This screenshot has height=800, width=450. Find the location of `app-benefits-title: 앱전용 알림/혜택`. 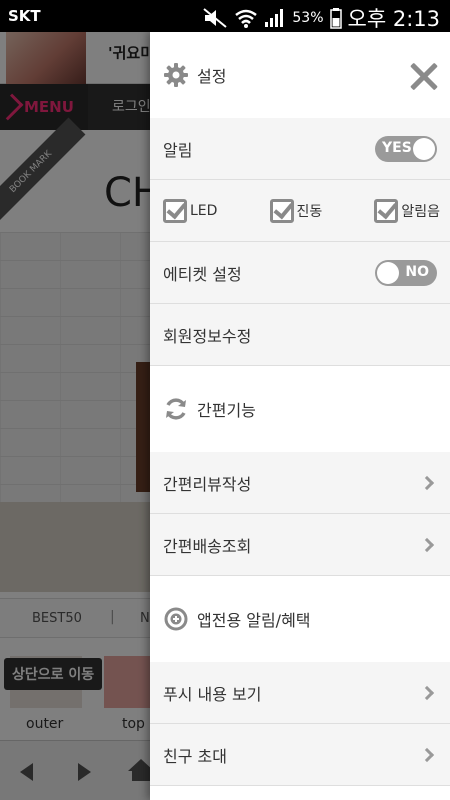

app-benefits-title: 앱전용 알림/혜택 is located at coordinates (254, 620).